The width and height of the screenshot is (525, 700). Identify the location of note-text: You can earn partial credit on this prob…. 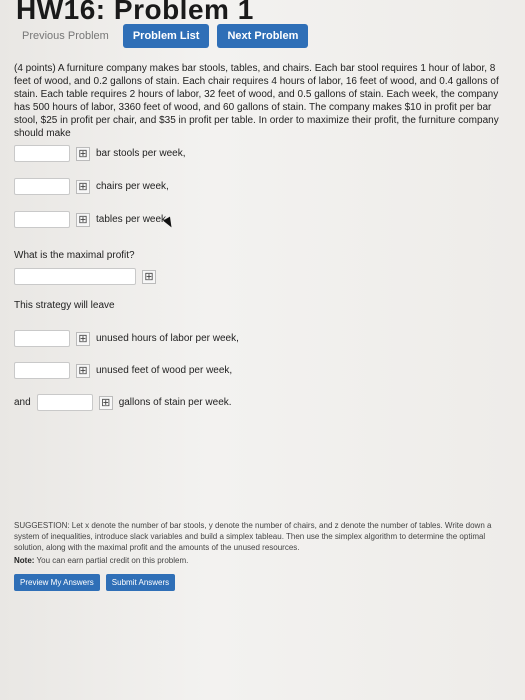
(112, 560).